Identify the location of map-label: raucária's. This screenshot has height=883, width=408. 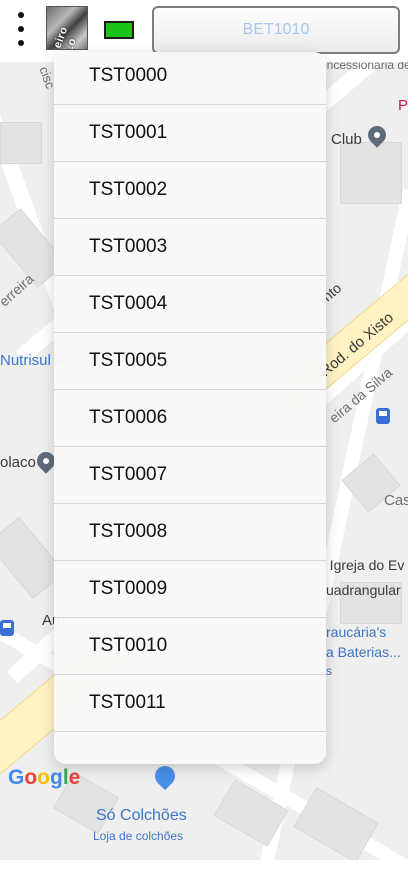
(356, 632).